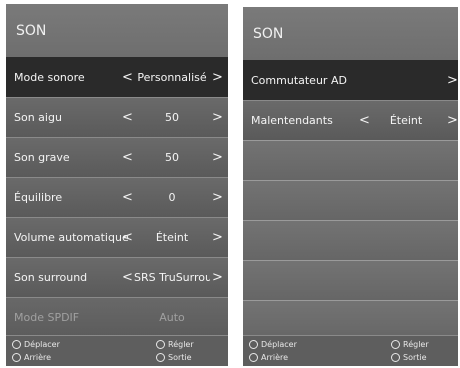 This screenshot has height=368, width=460. Describe the element at coordinates (299, 80) in the screenshot. I see `menu-item-label: Commutateur AD` at that location.